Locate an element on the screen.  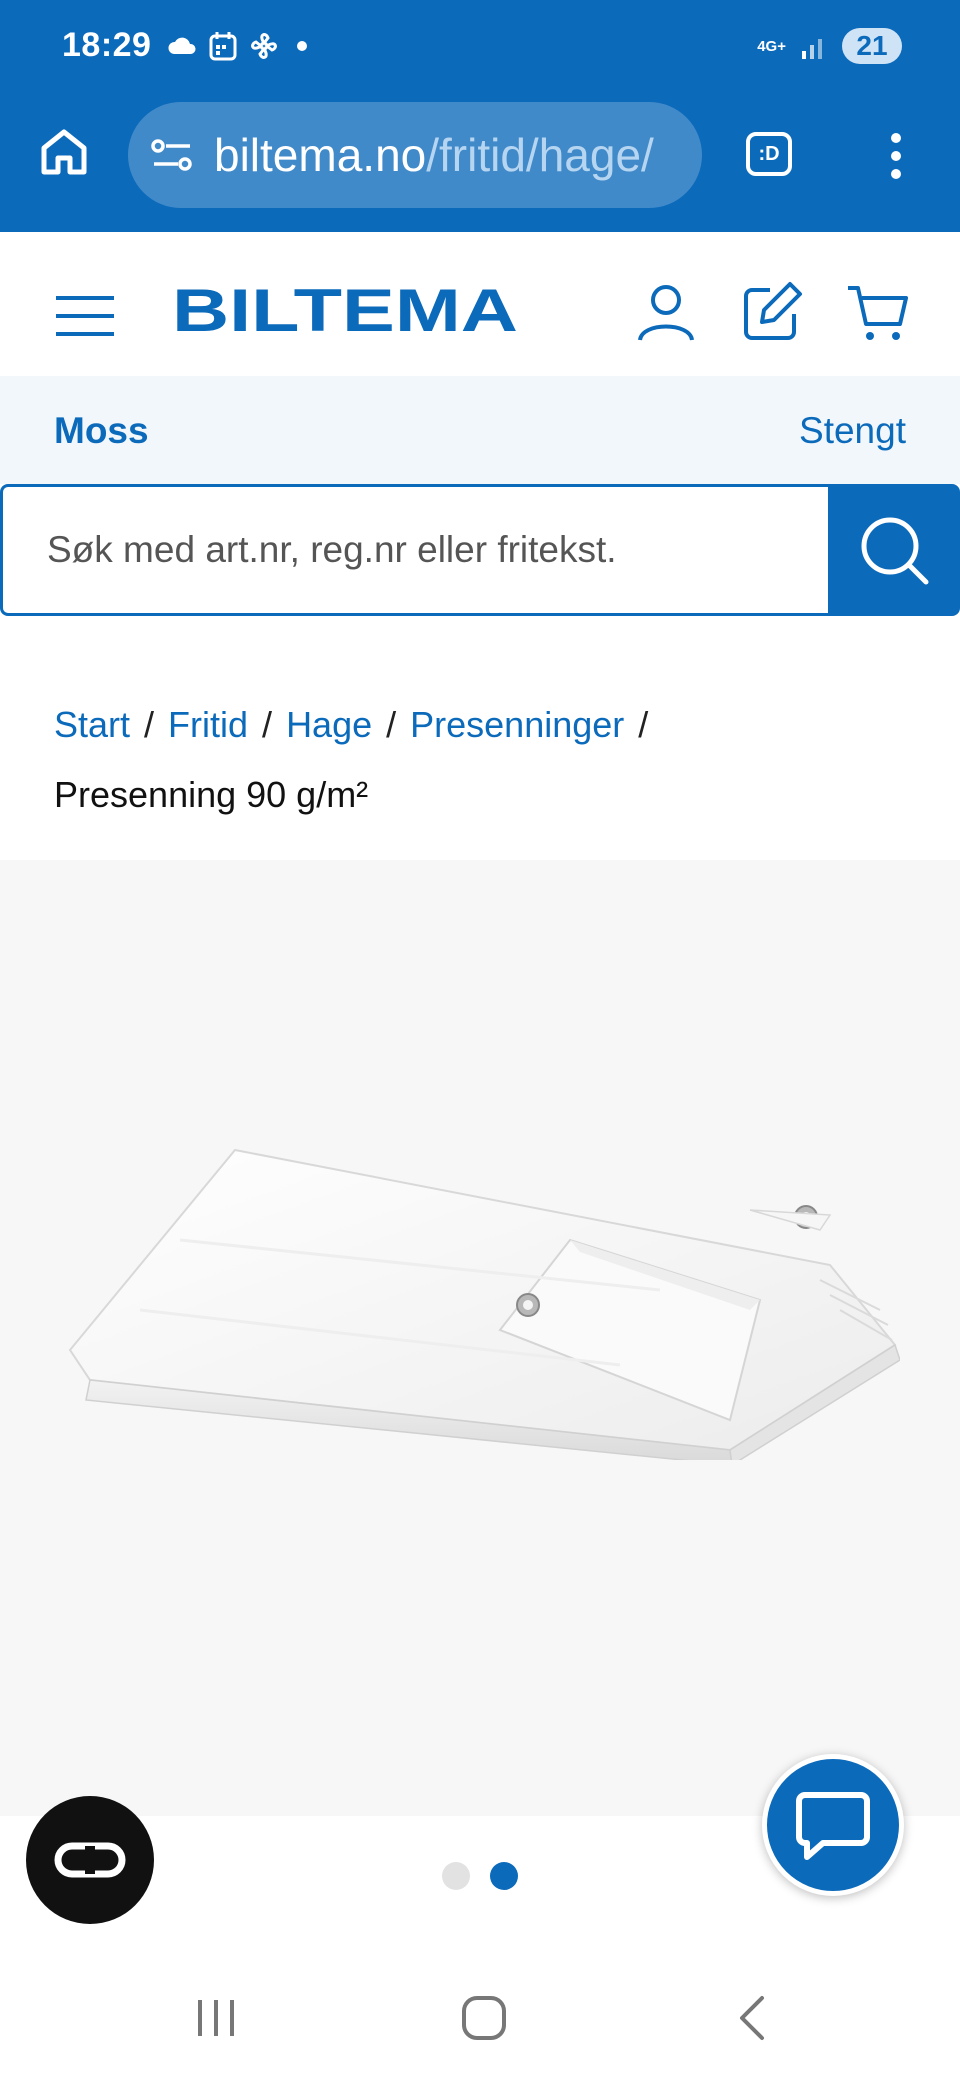
recent-apps-icon is located at coordinates (216, 2018).